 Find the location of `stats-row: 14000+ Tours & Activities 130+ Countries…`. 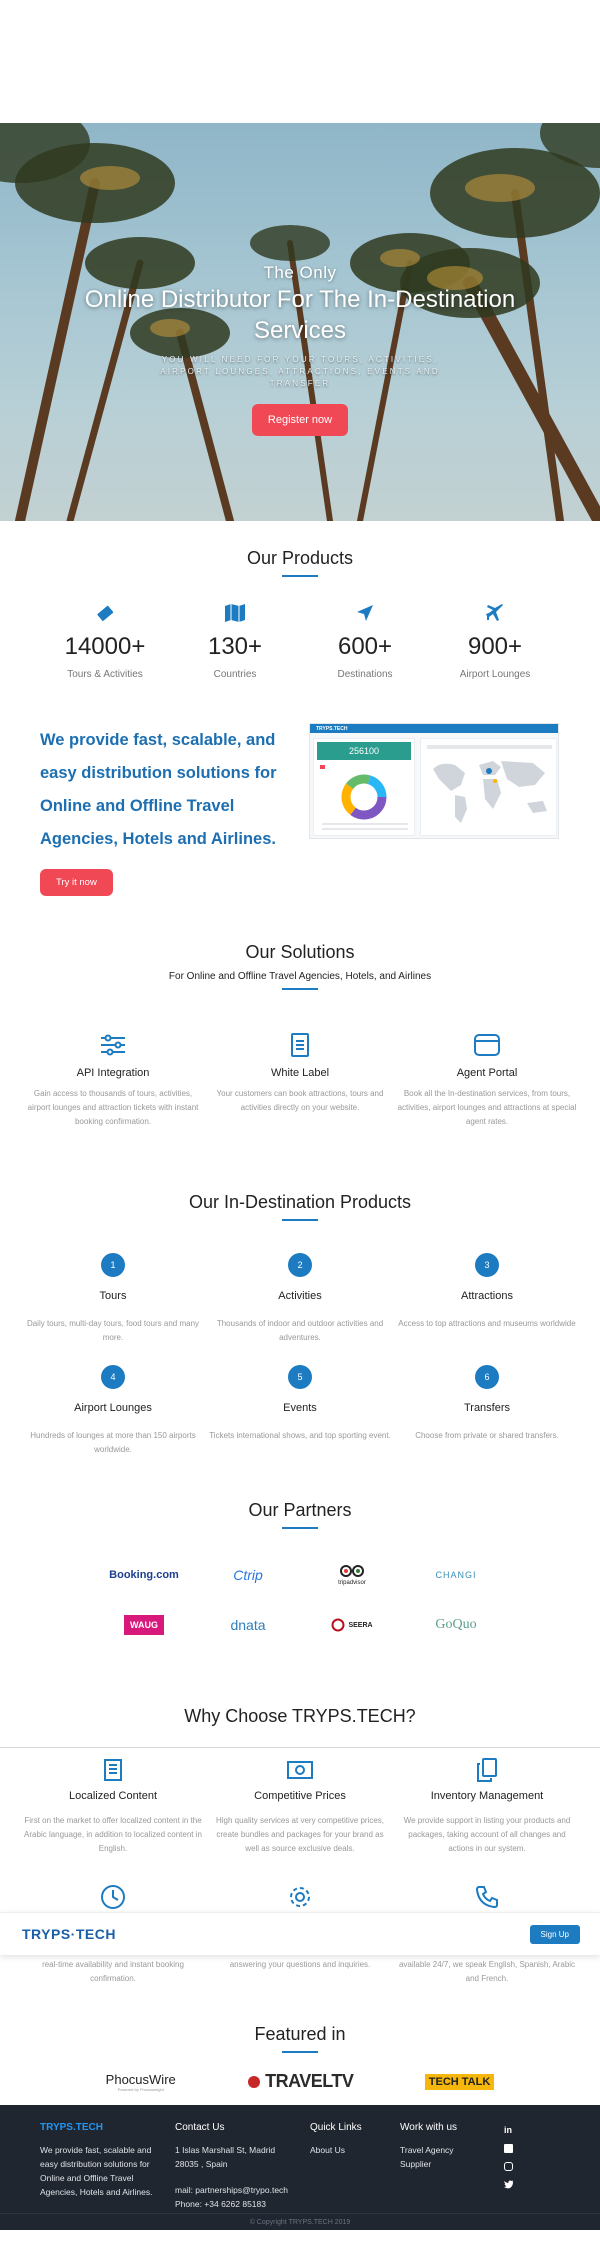

stats-row: 14000+ Tours & Activities 130+ Countries… is located at coordinates (300, 628).